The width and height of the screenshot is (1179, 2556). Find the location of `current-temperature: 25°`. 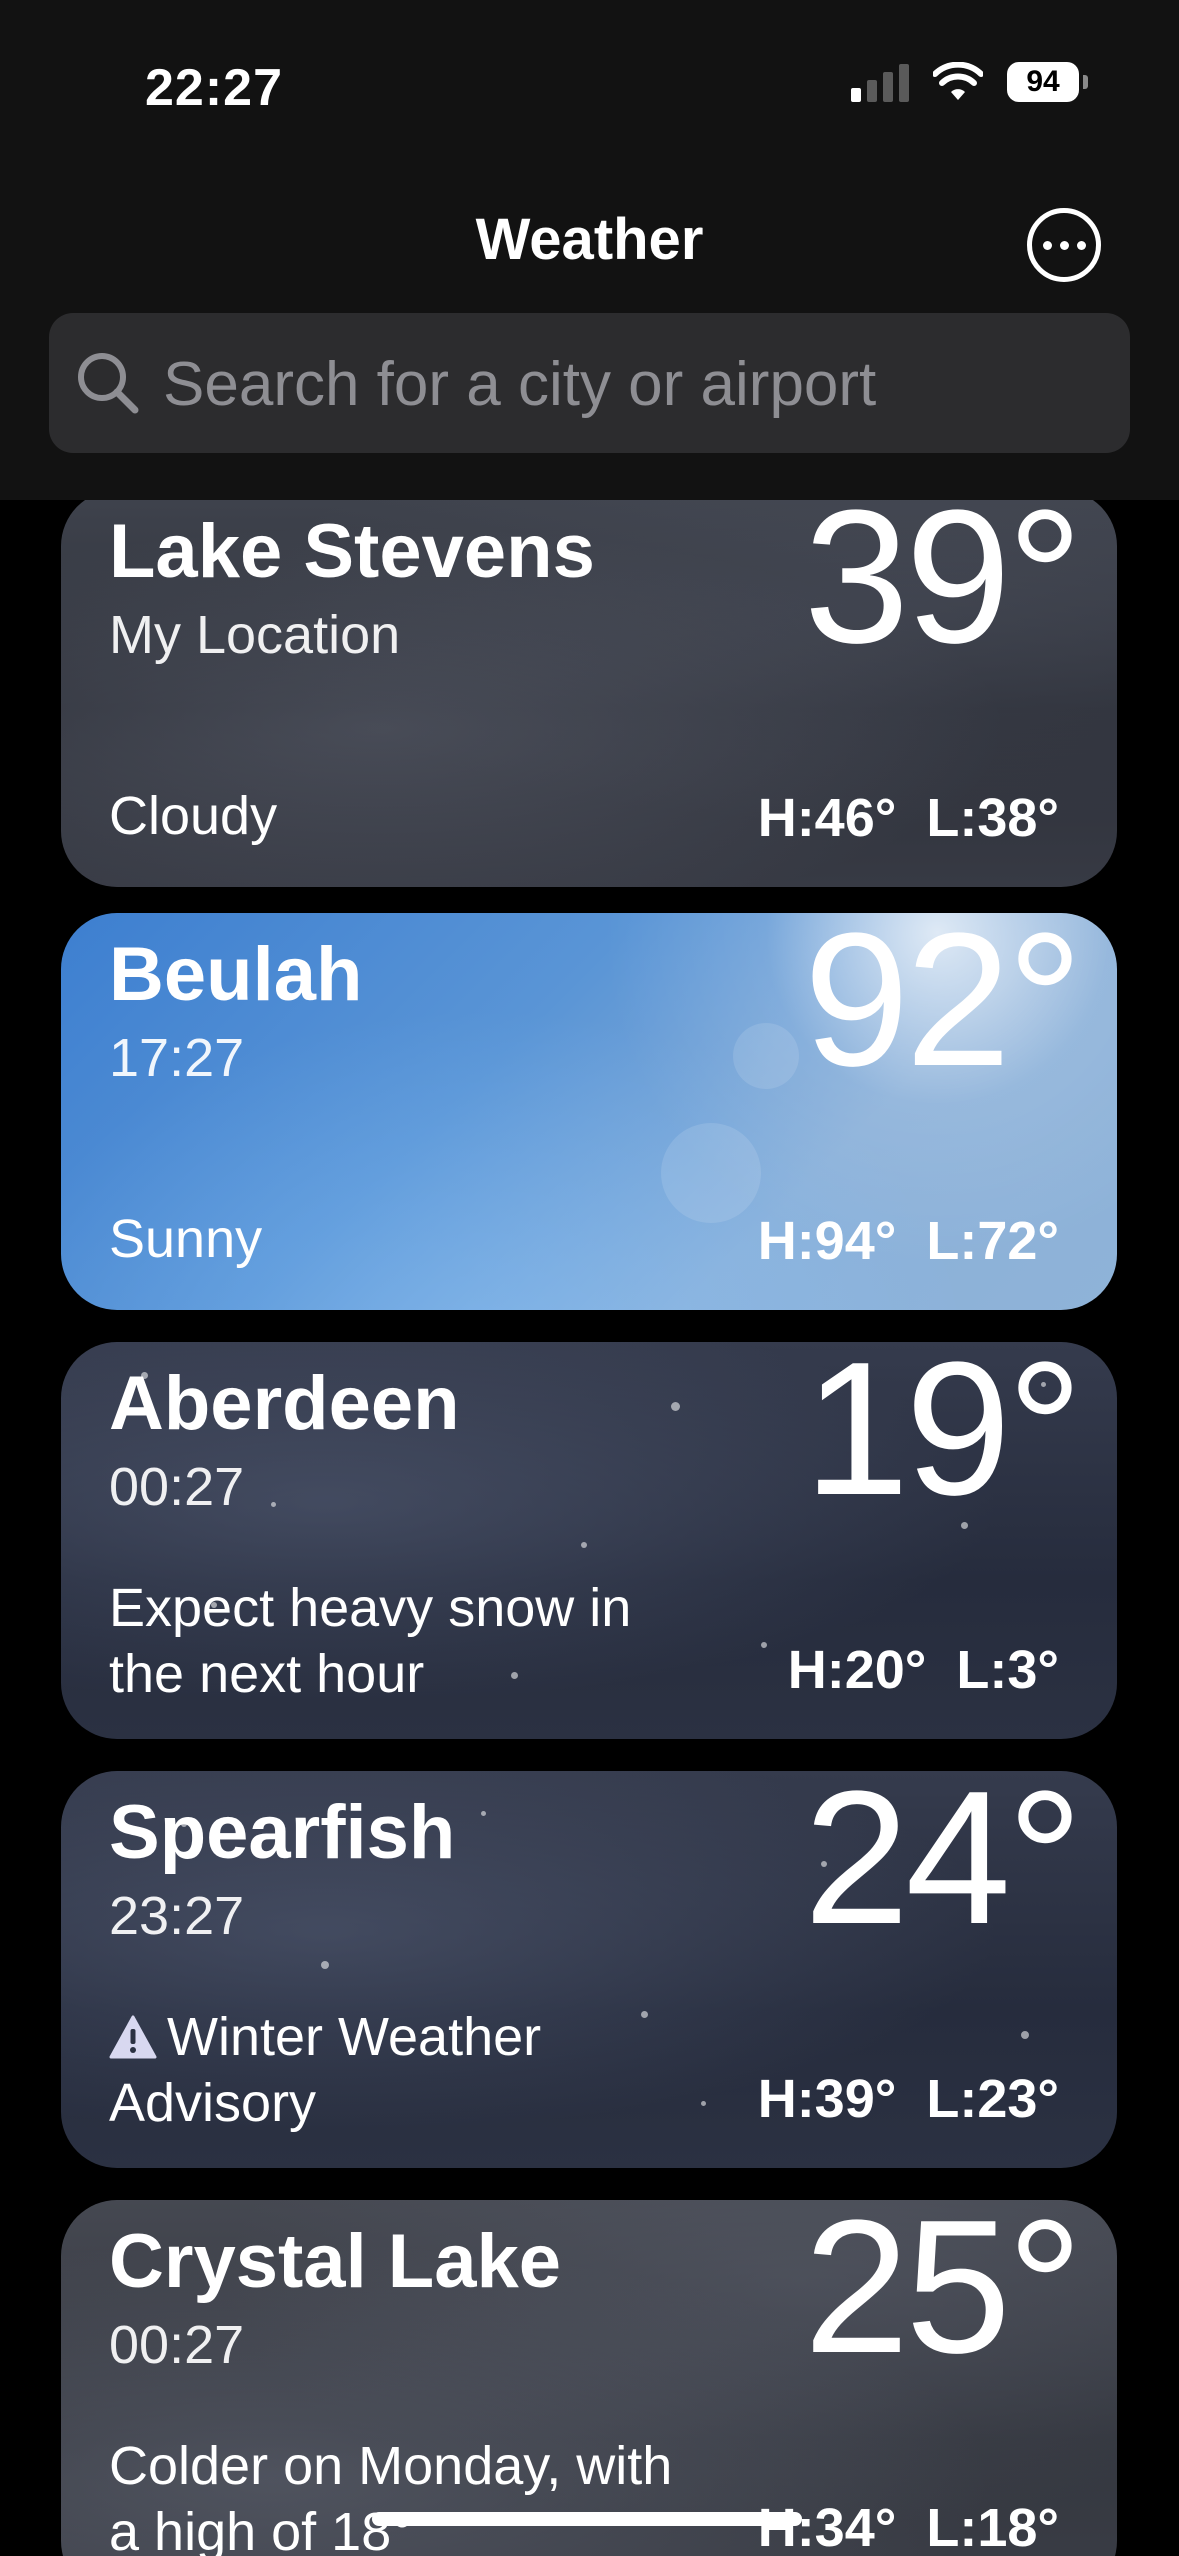

current-temperature: 25° is located at coordinates (943, 2296).